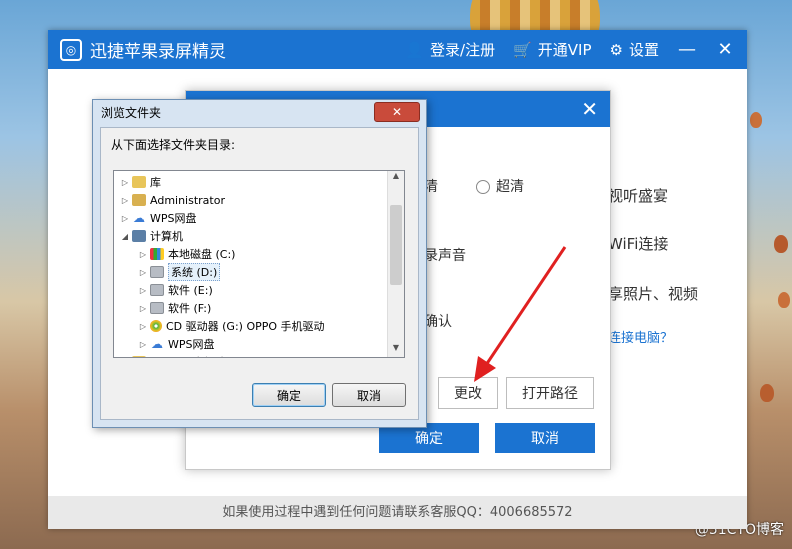 The height and width of the screenshot is (549, 792). I want to click on scrollbar-thumb, so click(396, 245).